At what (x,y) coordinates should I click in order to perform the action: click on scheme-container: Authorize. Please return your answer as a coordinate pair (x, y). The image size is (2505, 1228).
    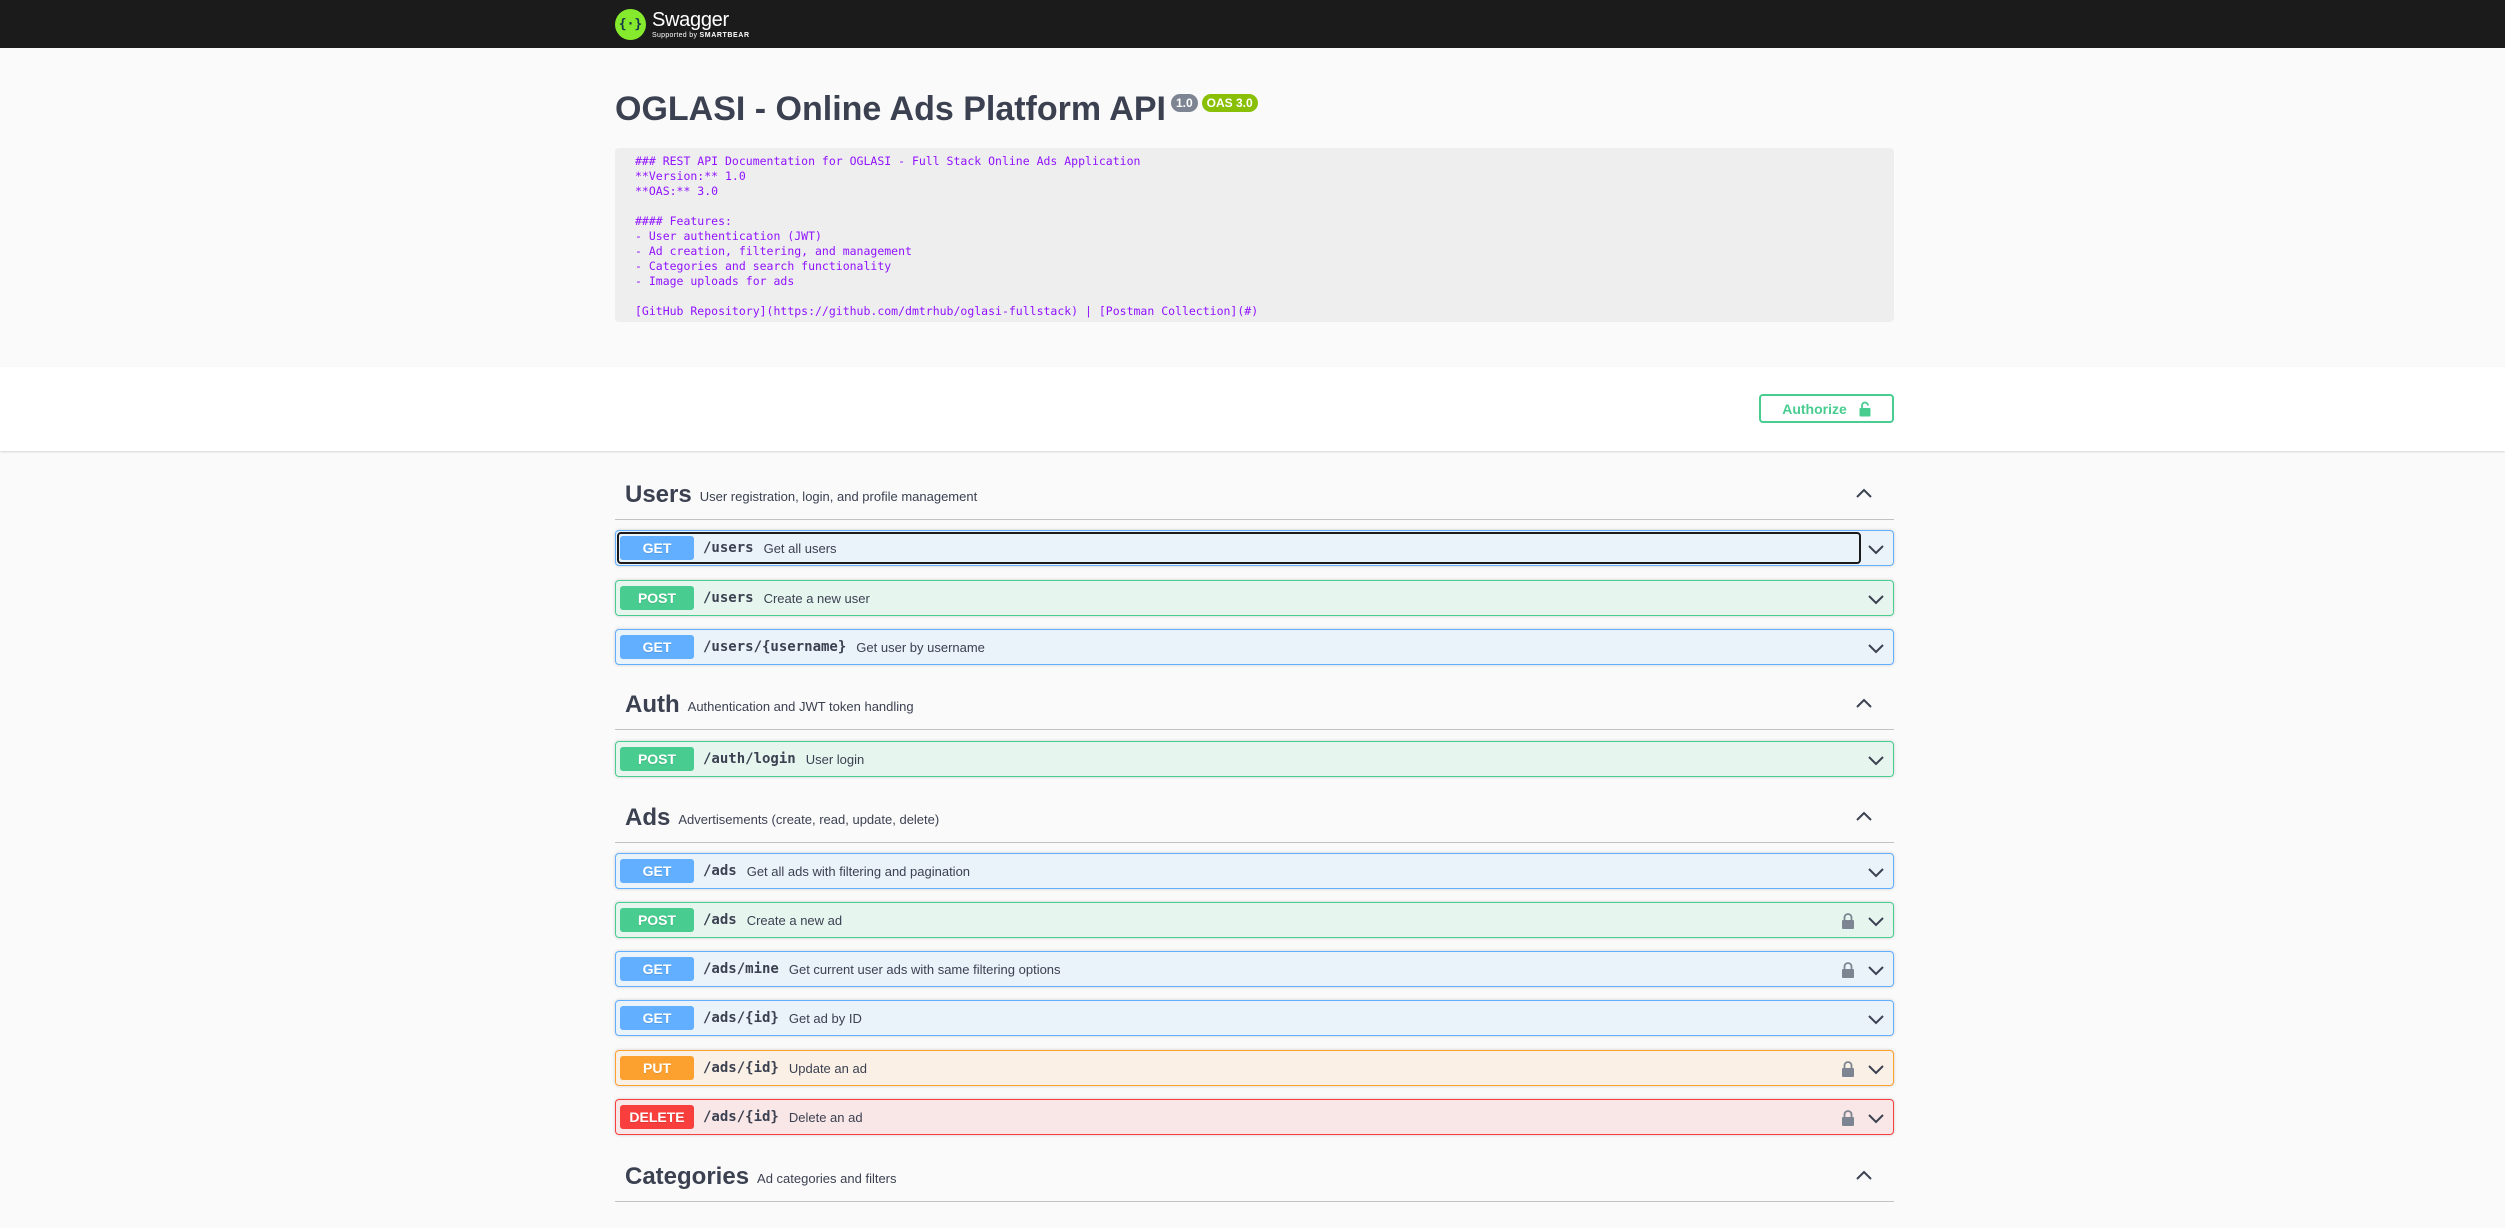
    Looking at the image, I should click on (1252, 409).